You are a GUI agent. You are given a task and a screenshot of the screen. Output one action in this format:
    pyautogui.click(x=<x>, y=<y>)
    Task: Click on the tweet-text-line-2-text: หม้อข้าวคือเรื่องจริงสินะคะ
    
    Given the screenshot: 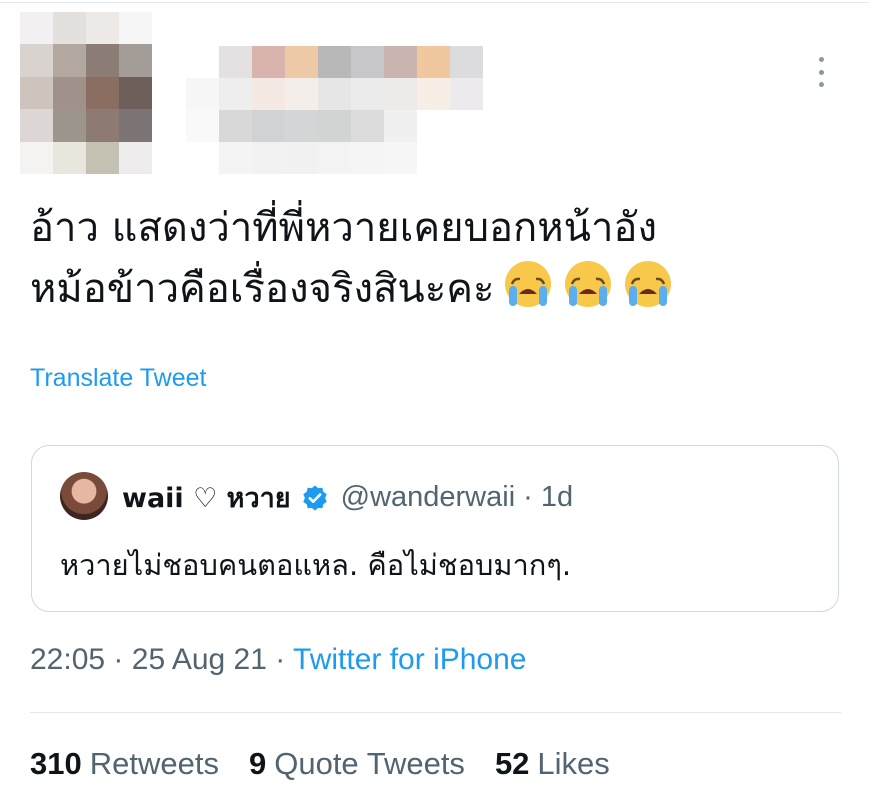 What is the action you would take?
    pyautogui.click(x=262, y=289)
    